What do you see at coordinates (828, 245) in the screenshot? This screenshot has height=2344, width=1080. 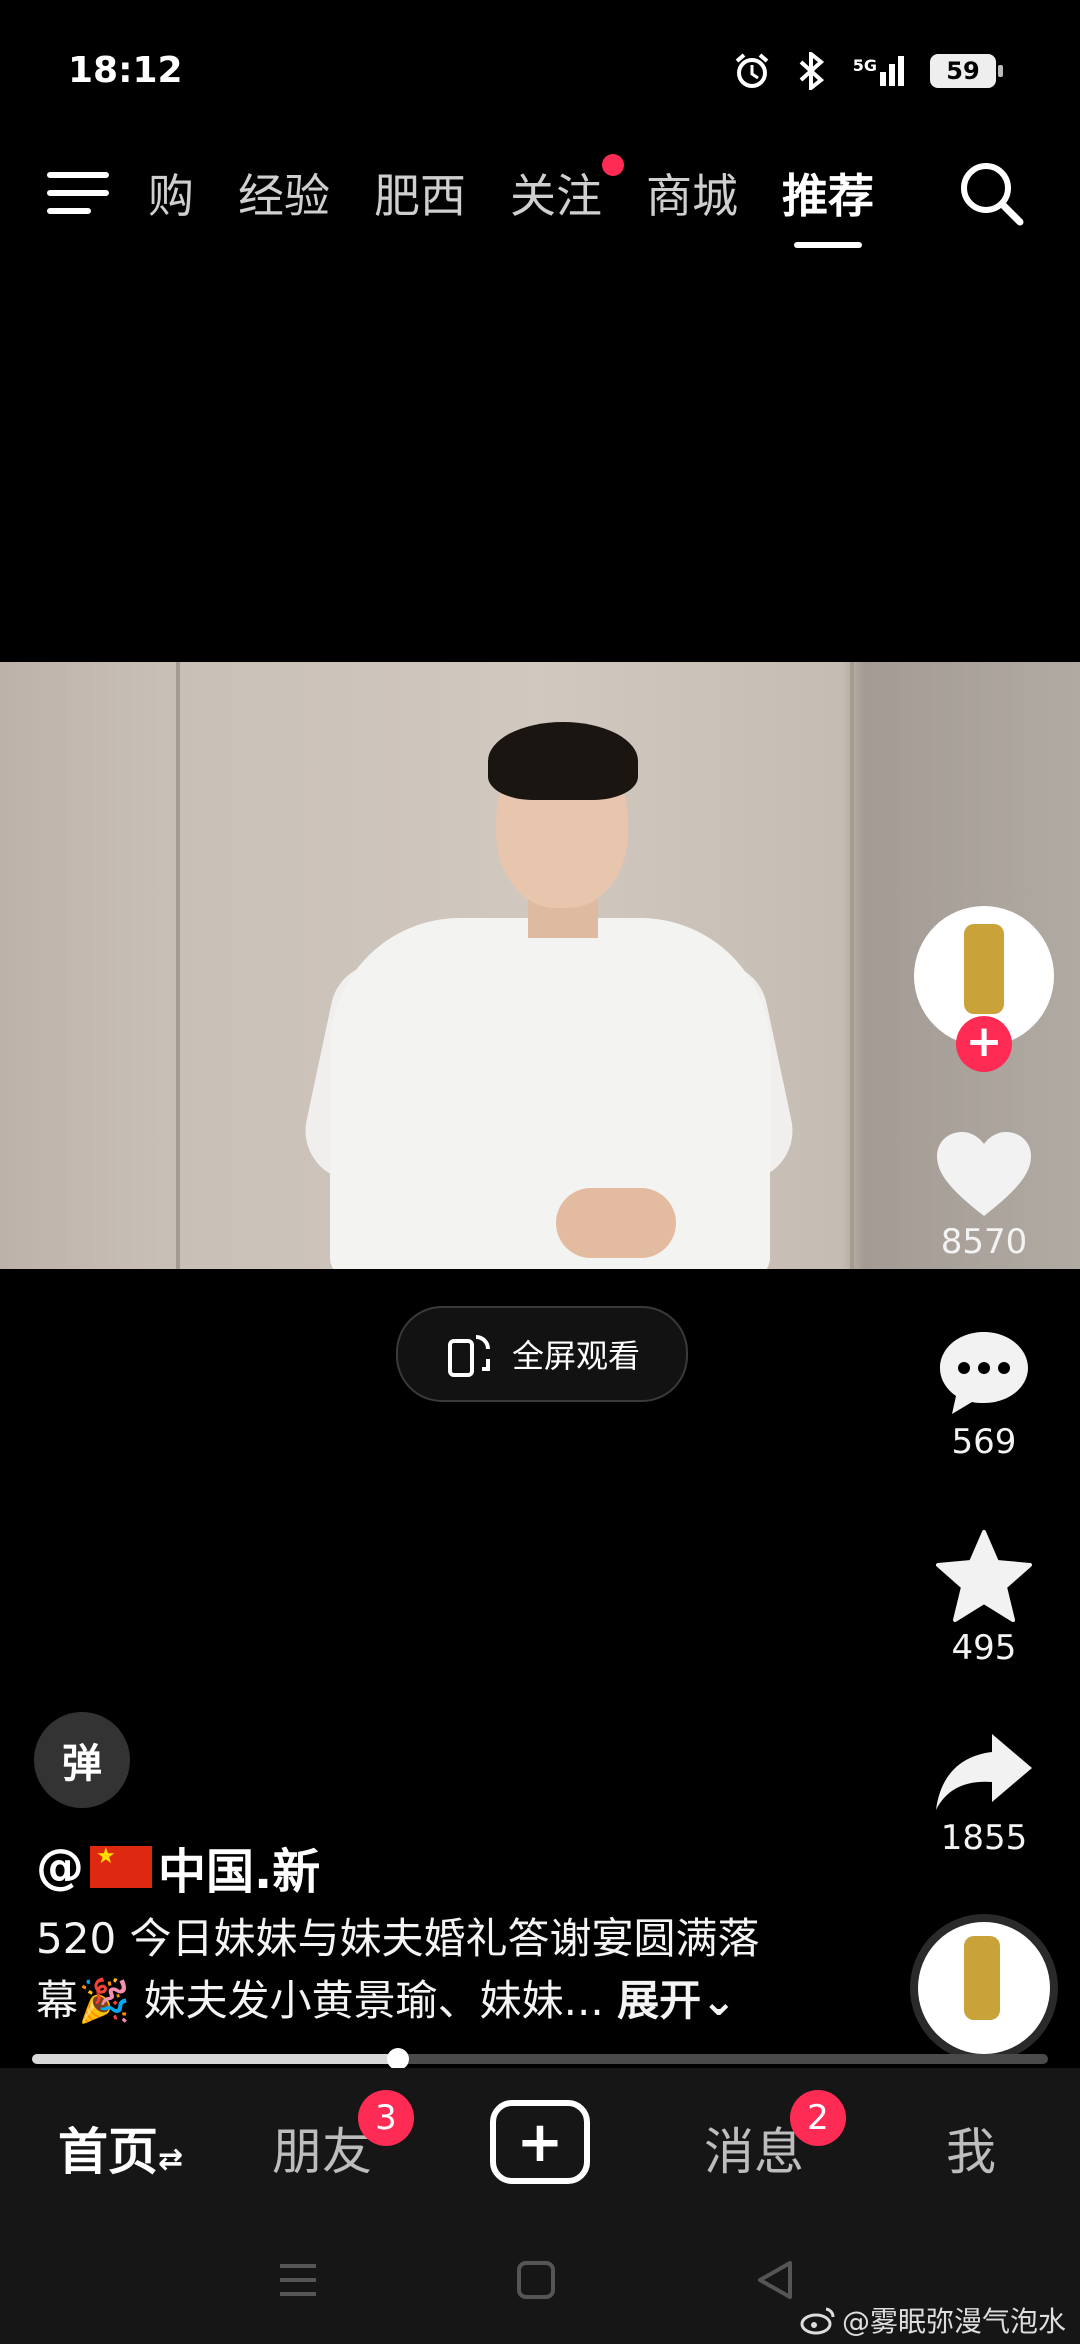 I see `active-tab-indicator` at bounding box center [828, 245].